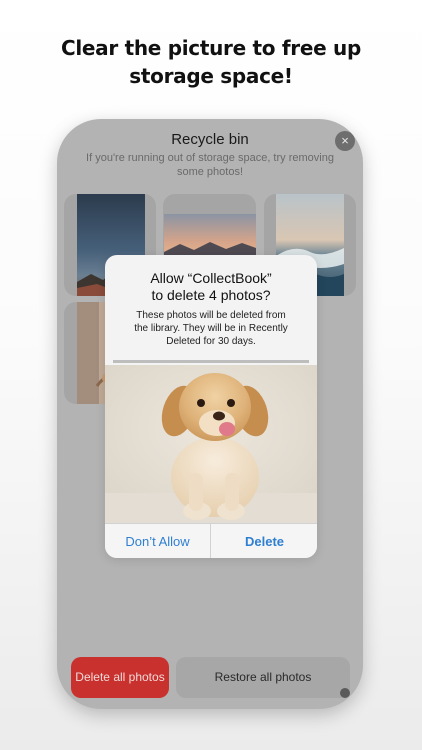 The image size is (422, 750). I want to click on restore-all-photos-button: Restore all photos, so click(263, 677).